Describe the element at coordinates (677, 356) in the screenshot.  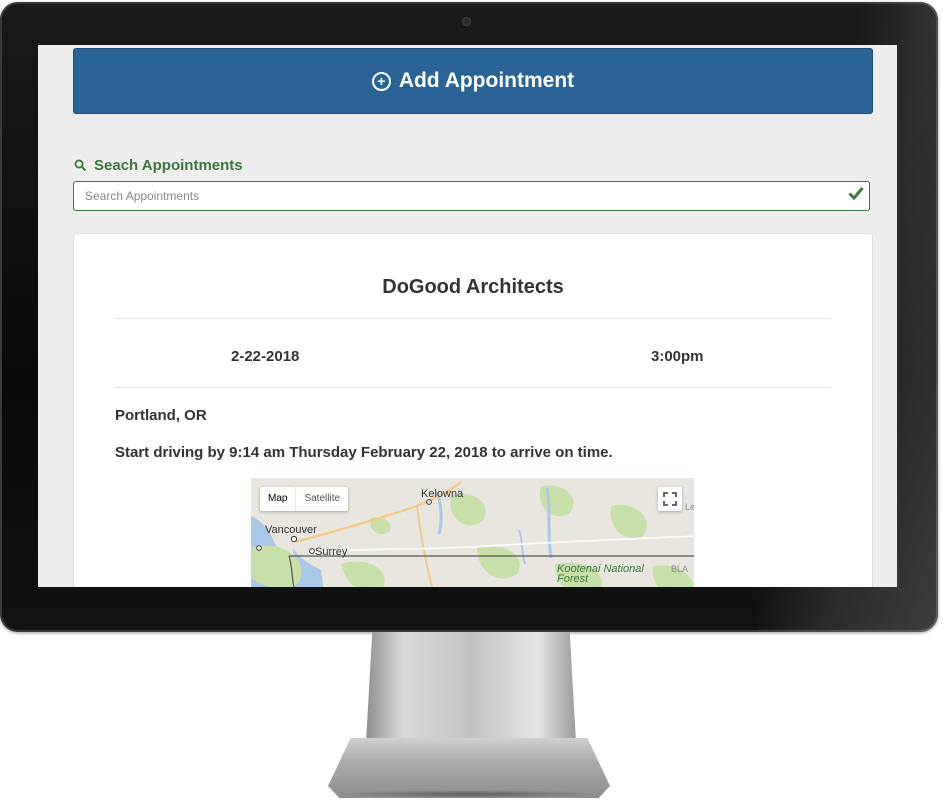
I see `appointment-time: 3:00pm` at that location.